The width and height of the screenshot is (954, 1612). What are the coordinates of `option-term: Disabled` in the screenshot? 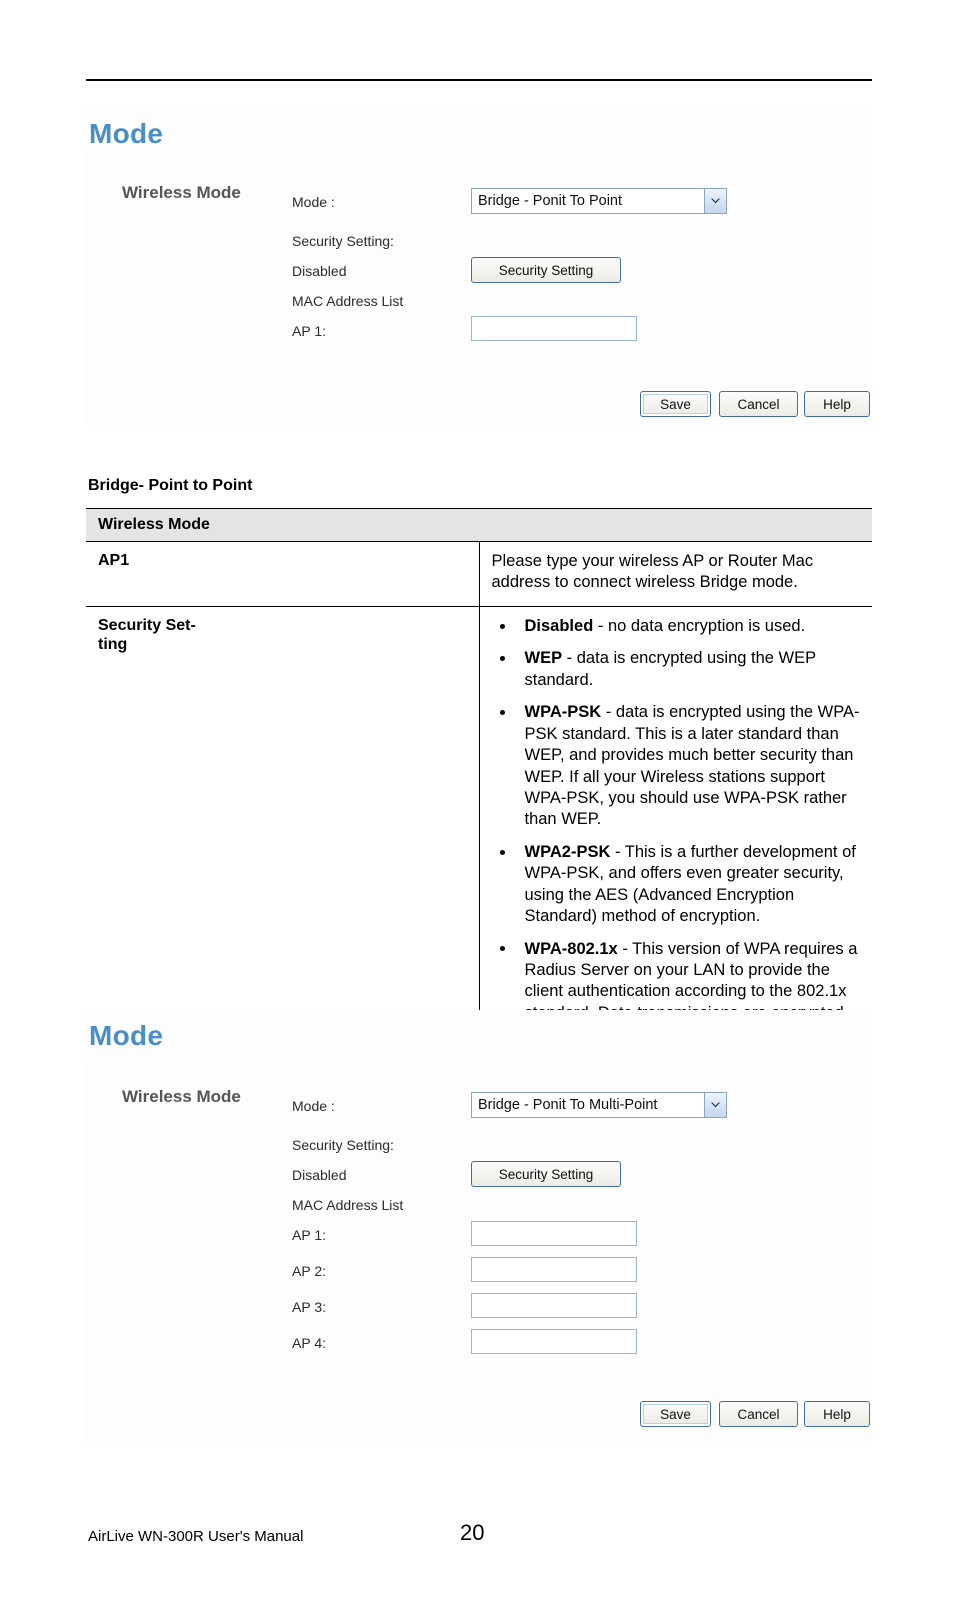 It's located at (559, 625).